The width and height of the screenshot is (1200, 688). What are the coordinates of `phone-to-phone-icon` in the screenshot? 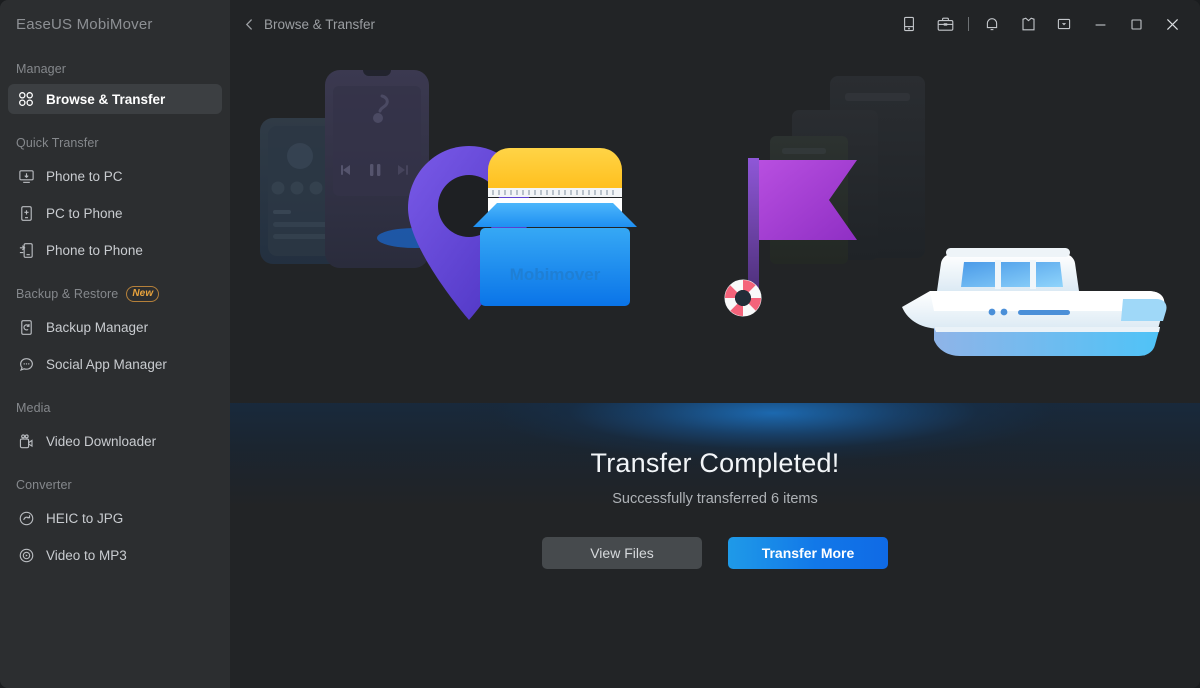 It's located at (26, 250).